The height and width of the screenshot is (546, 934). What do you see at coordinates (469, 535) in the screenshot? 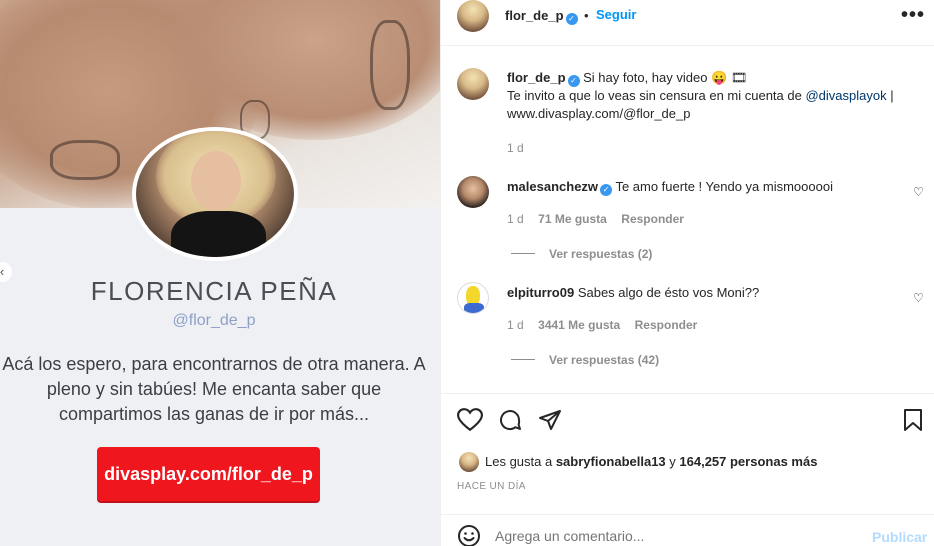
I see `emoji-icon` at bounding box center [469, 535].